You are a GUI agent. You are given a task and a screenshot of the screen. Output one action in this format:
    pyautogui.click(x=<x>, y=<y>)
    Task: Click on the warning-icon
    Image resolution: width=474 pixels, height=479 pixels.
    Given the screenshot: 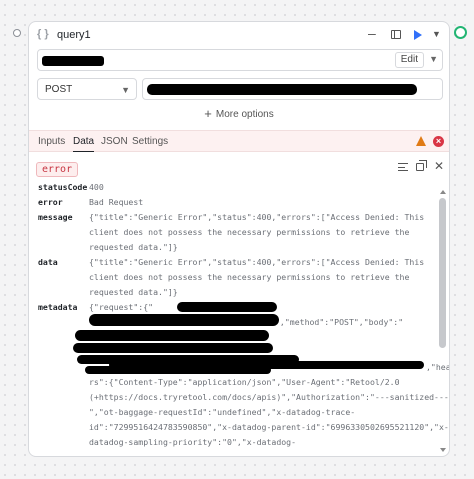 What is the action you would take?
    pyautogui.click(x=421, y=141)
    